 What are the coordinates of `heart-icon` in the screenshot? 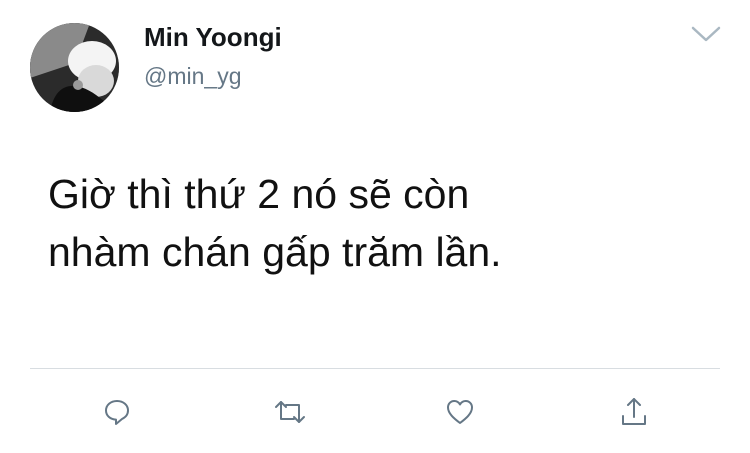 It's located at (460, 412).